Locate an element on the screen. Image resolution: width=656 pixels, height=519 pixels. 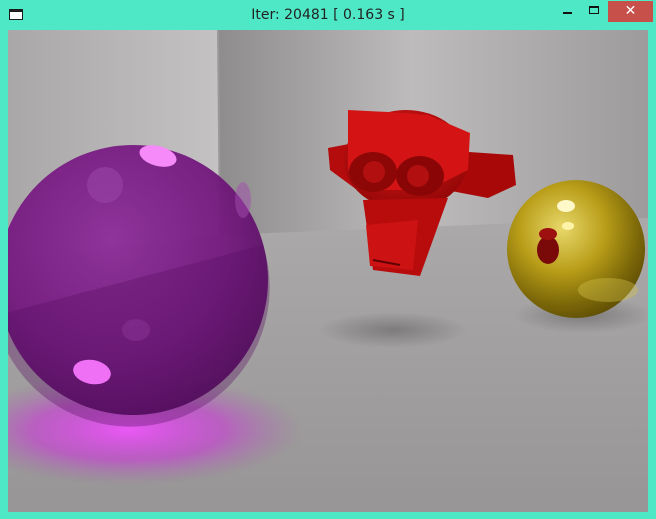
title-bar: Iter: 20481 [ 0.163 s ] ✕ is located at coordinates (328, 15).